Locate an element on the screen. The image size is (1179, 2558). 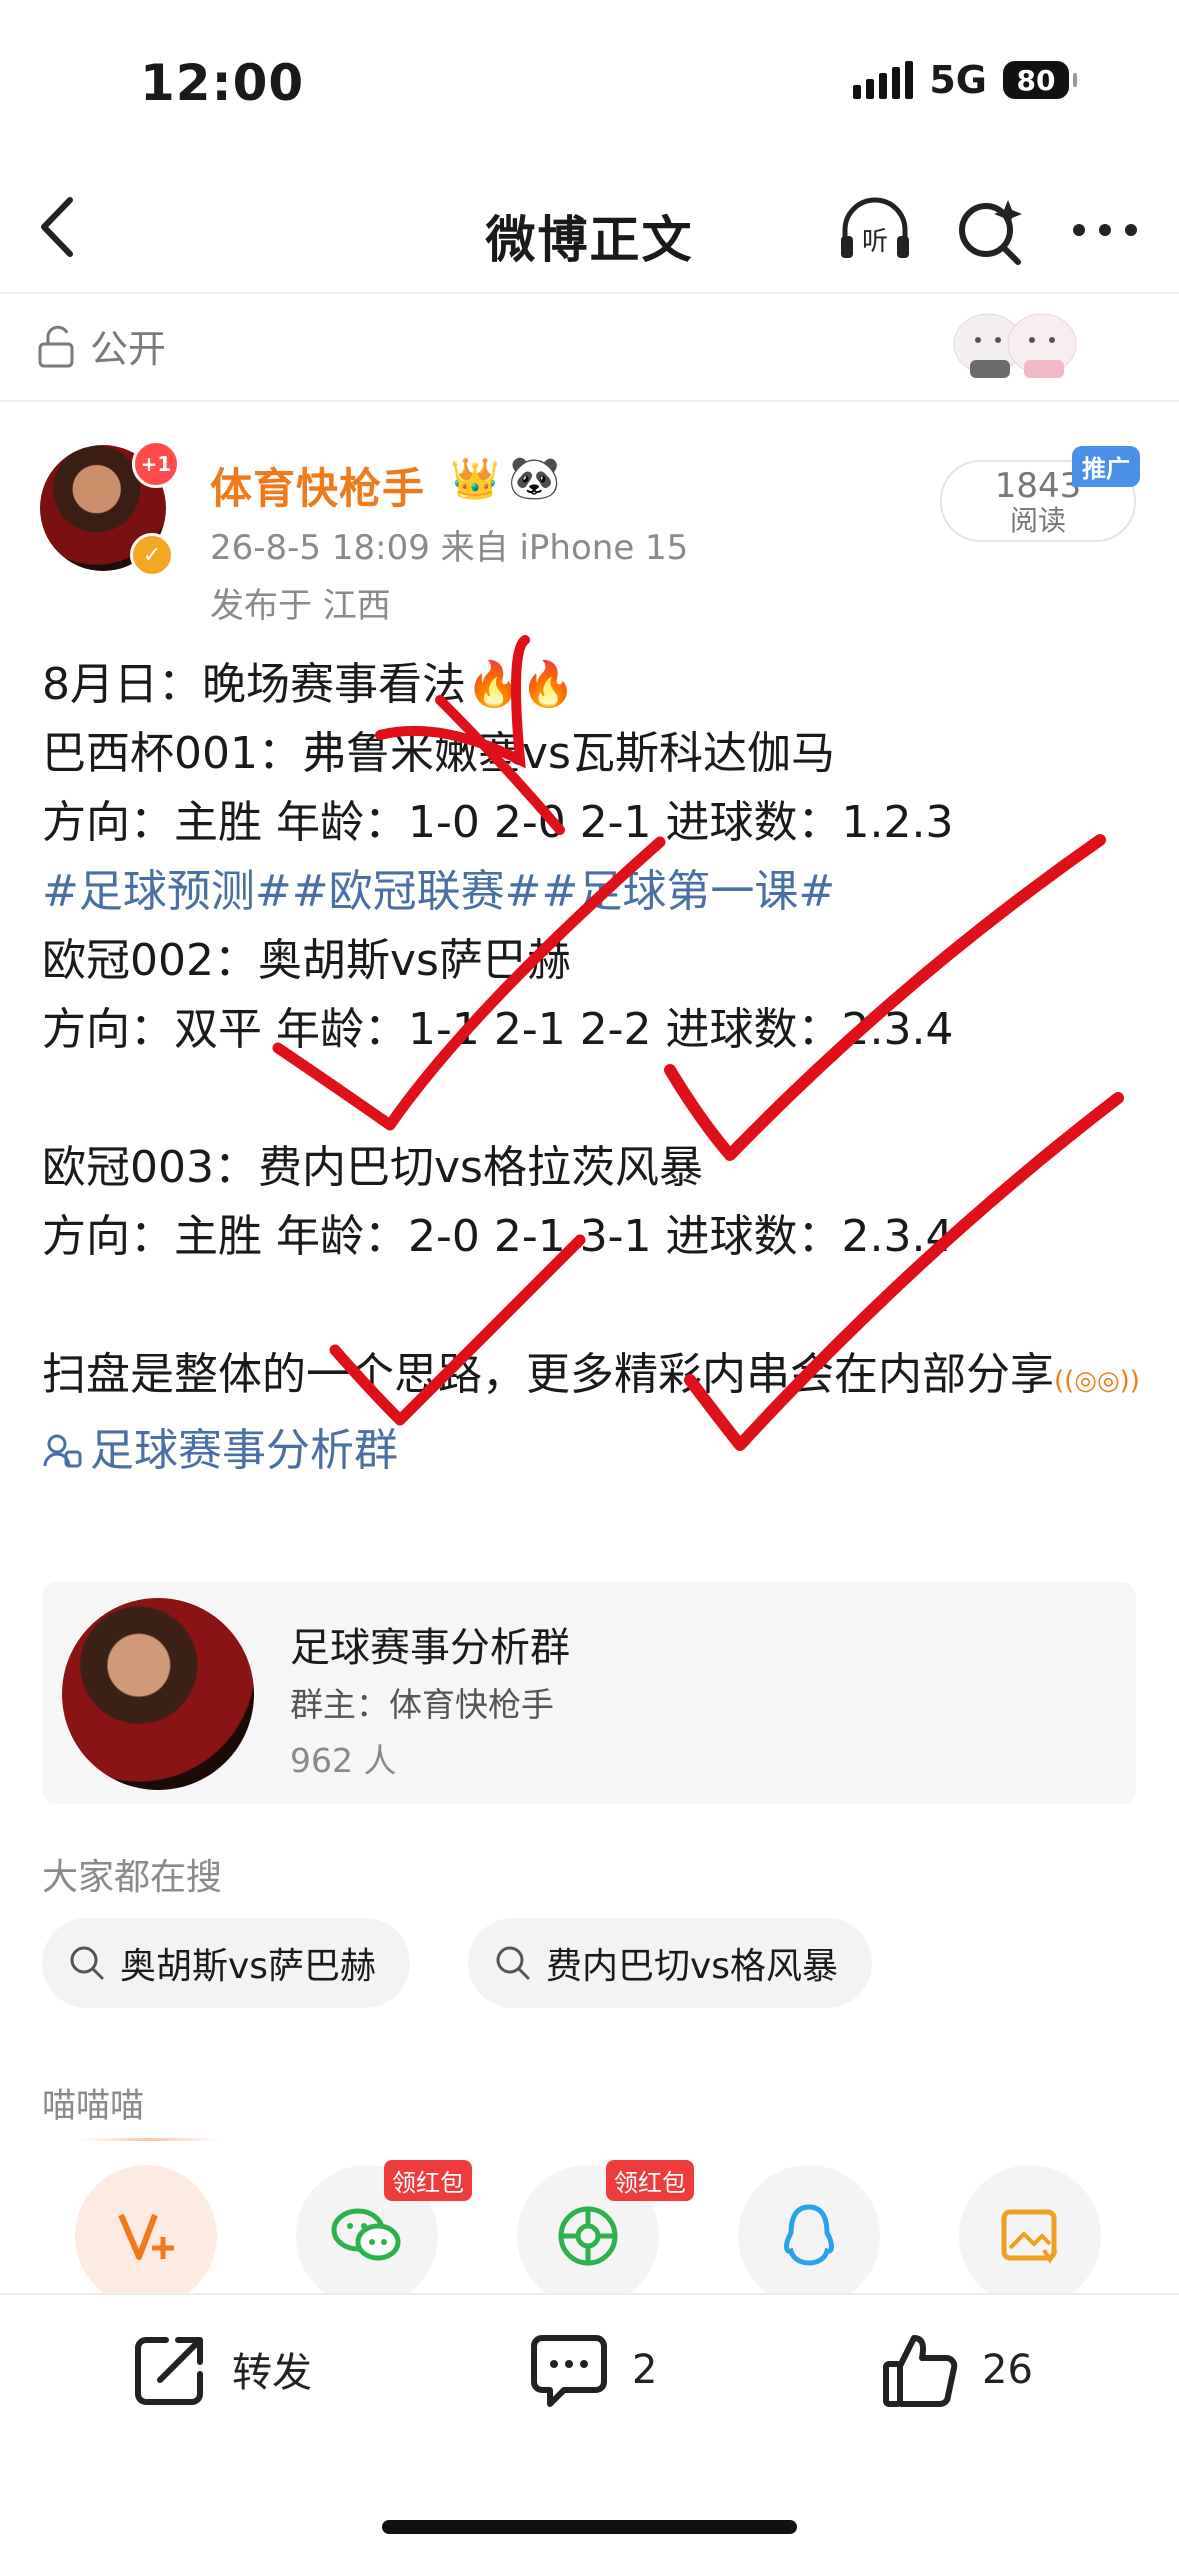
post-line: 方向：双平 年龄：1-1 2-1 2-2 进球数：2.3.4 is located at coordinates (498, 1029).